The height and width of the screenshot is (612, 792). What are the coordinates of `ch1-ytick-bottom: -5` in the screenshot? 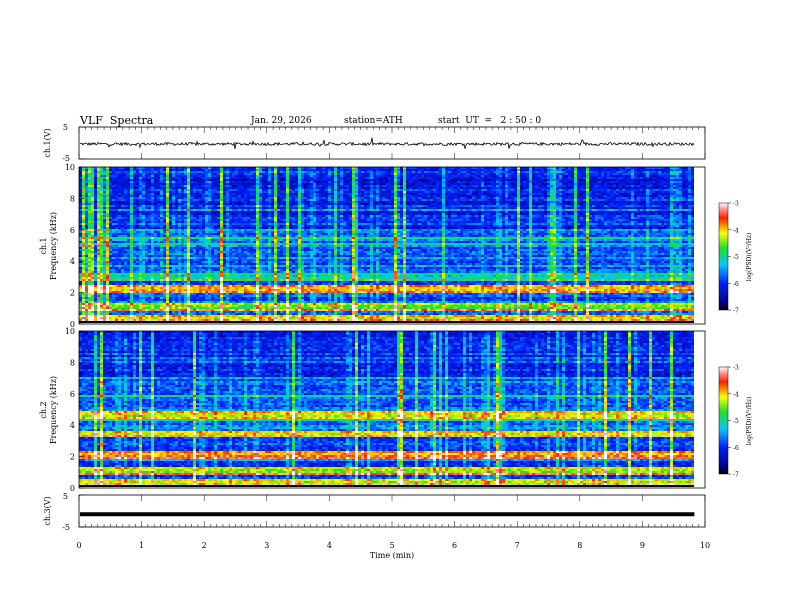 It's located at (66, 158).